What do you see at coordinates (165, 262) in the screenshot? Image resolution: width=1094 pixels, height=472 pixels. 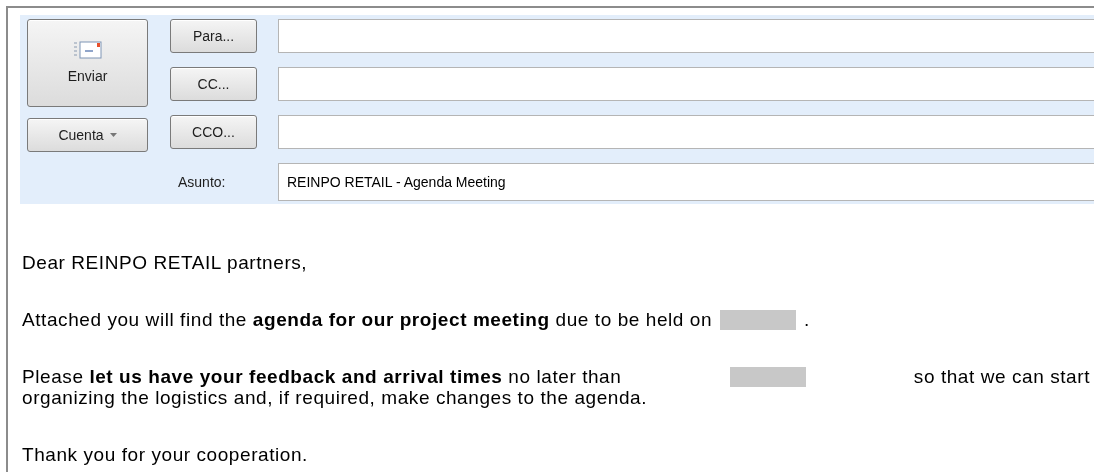 I see `body-text: Dear REINPO RETAIL partners,` at bounding box center [165, 262].